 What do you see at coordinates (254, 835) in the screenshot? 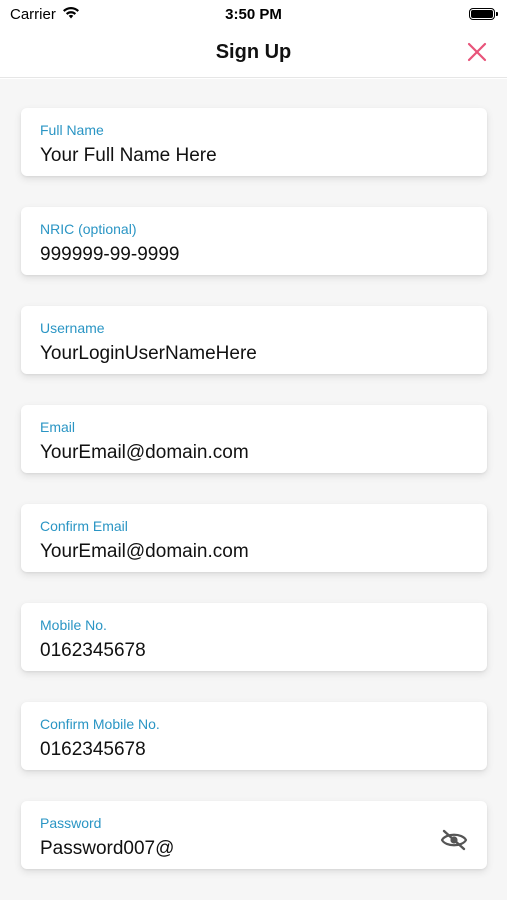
I see `password-field-card: Password` at bounding box center [254, 835].